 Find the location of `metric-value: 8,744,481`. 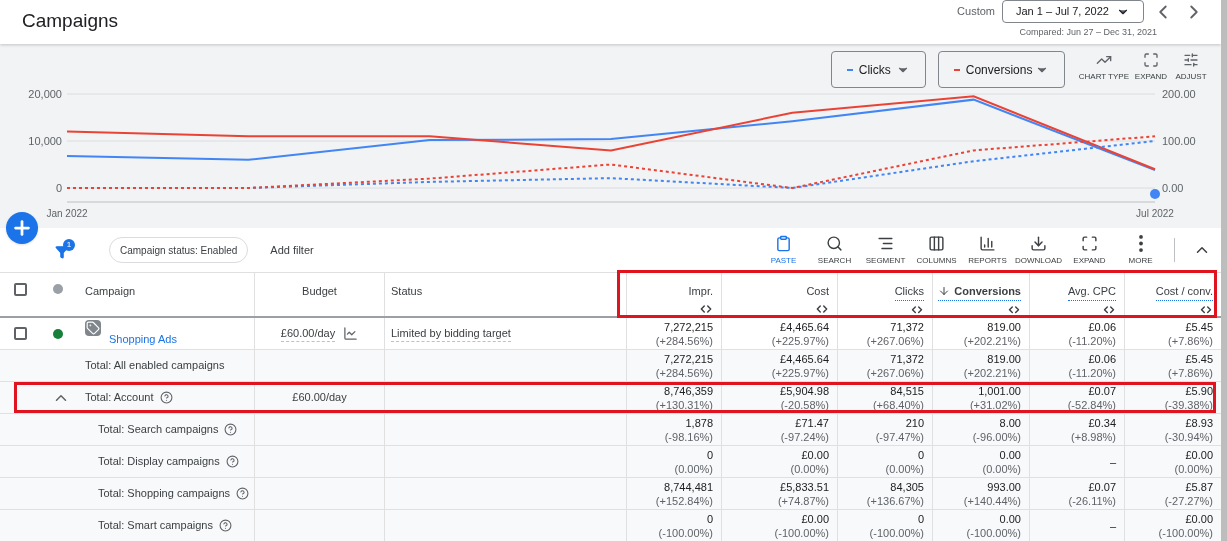

metric-value: 8,744,481 is located at coordinates (688, 486).